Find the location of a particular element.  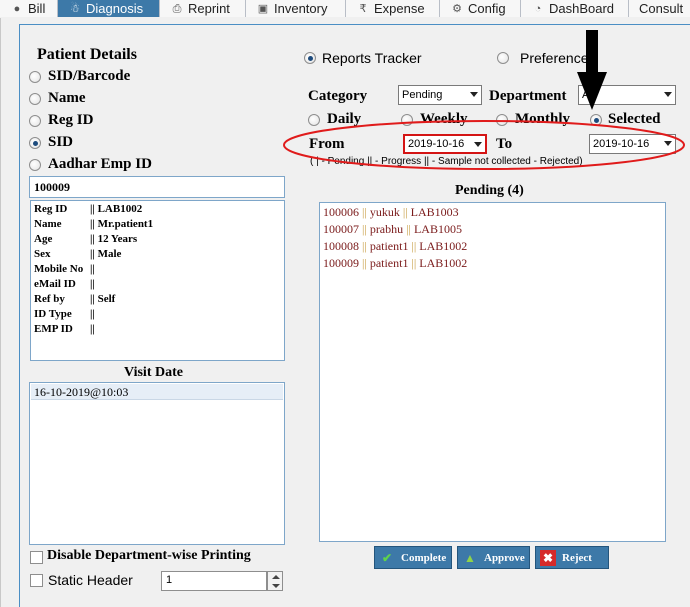

annotation-arrow-icon is located at coordinates (592, 70).